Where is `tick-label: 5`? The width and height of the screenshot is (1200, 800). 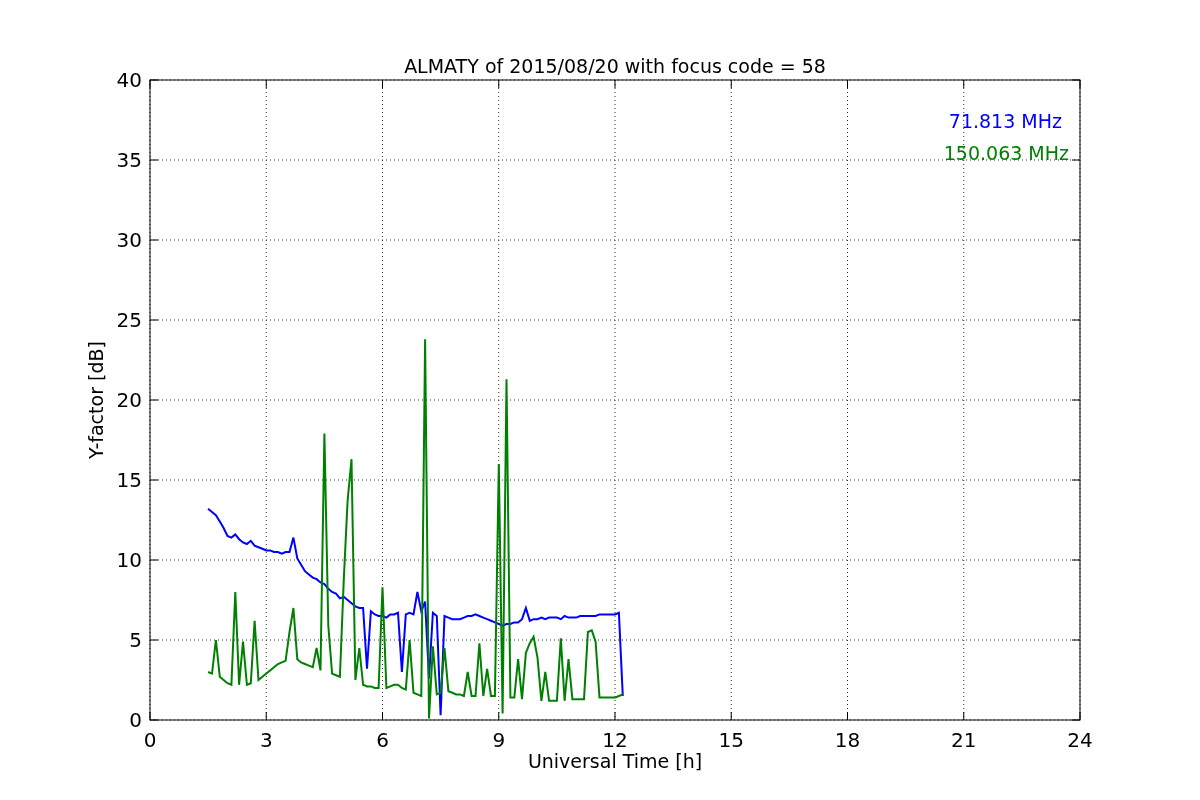
tick-label: 5 is located at coordinates (135, 640).